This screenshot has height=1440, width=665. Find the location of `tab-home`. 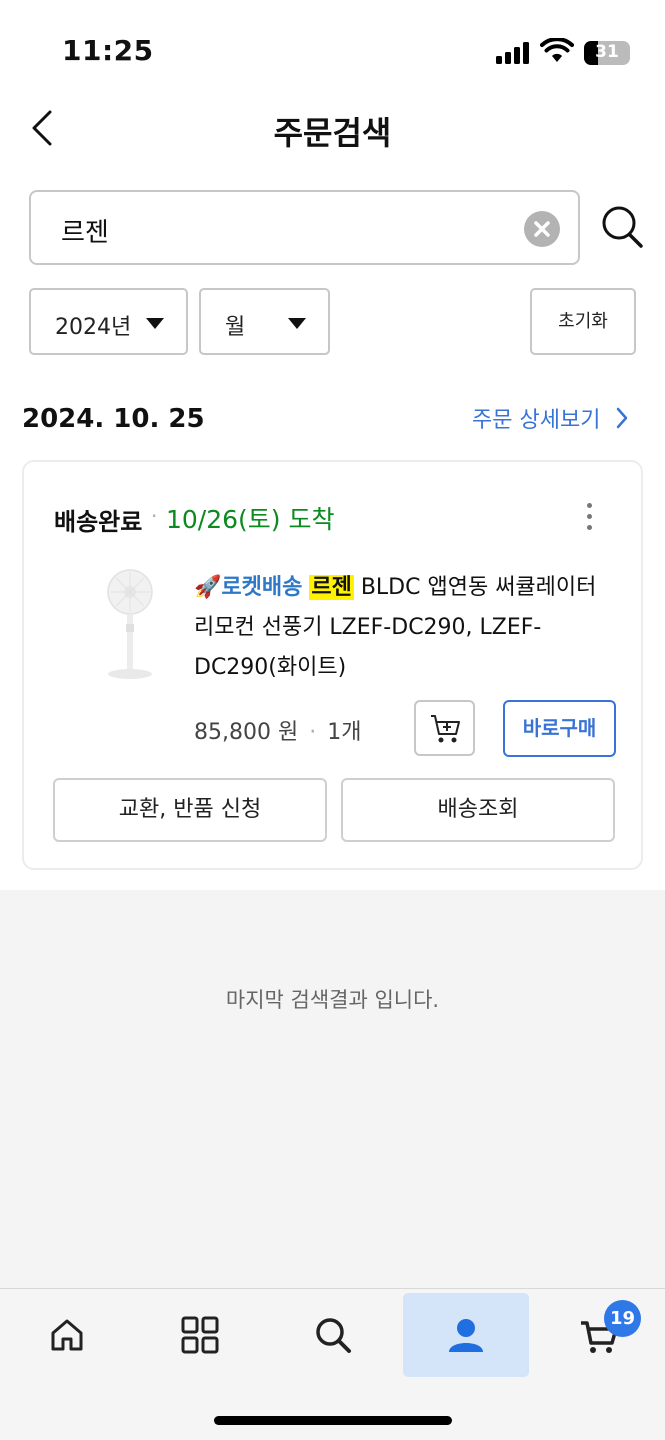

tab-home is located at coordinates (67, 1335).